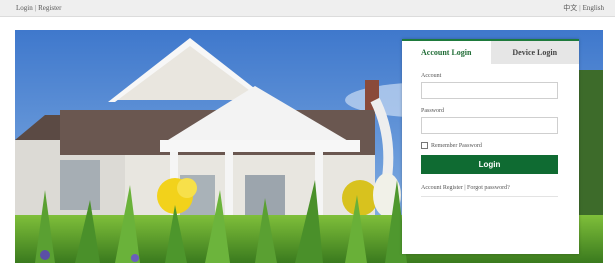  I want to click on top-bar: Login | Register 中文 | English, so click(307, 8).